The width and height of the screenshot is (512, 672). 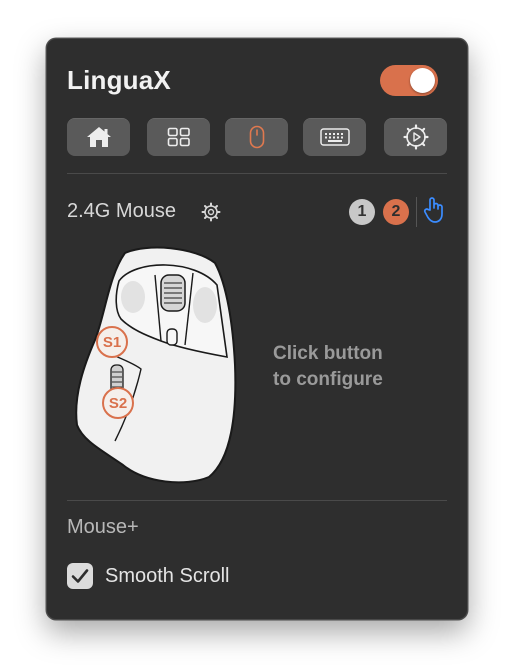 I want to click on smooth-scroll-checkbox, so click(x=80, y=576).